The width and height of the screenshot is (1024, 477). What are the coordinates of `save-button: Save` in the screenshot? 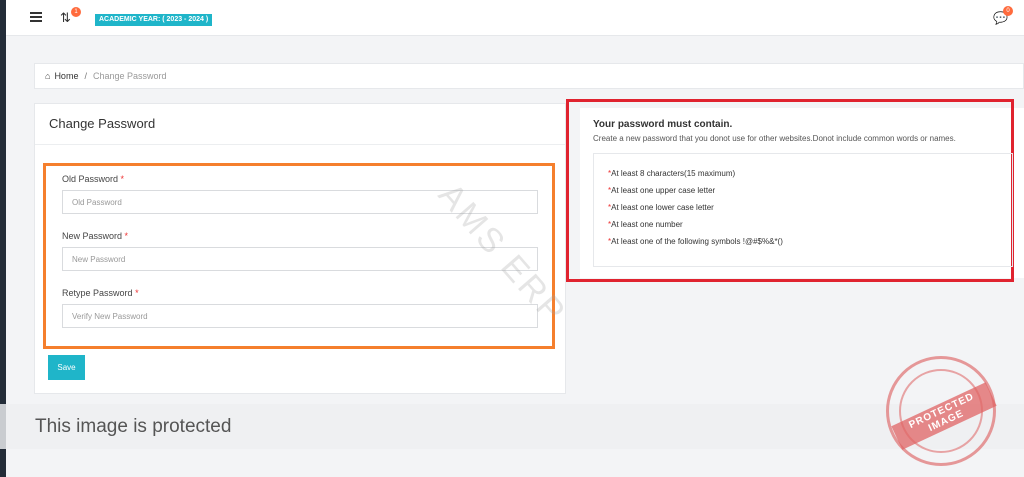 It's located at (66, 367).